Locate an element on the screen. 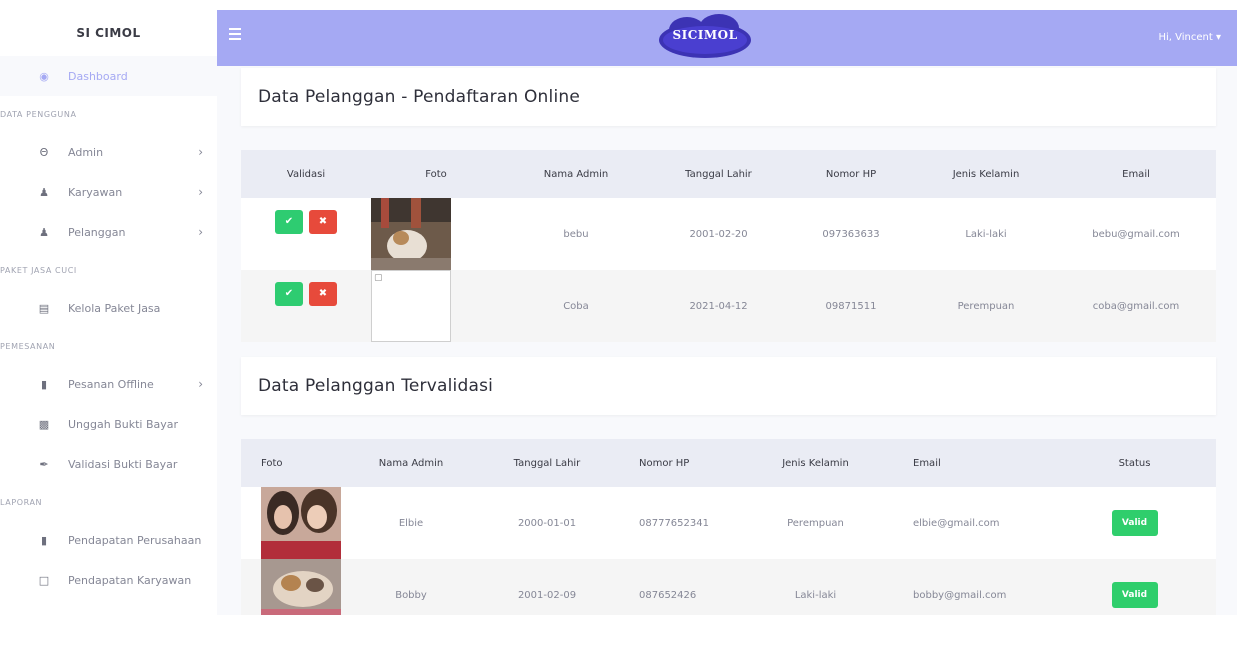 Image resolution: width=1237 pixels, height=645 pixels. sidebar-item-unggah-bukti: ▩ Unggah Bukti Bayar is located at coordinates (108, 424).